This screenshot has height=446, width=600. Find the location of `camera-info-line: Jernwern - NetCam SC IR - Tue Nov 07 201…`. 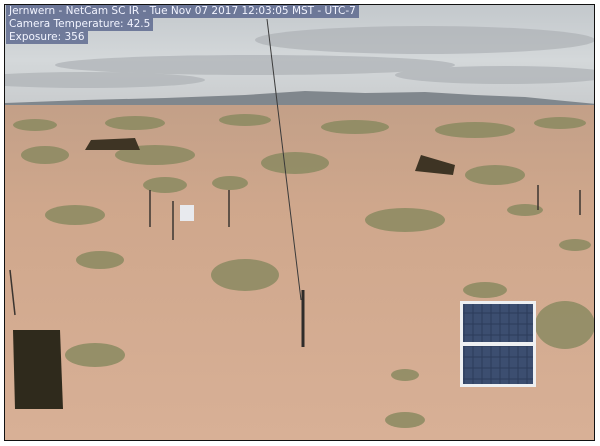

camera-info-line: Jernwern - NetCam SC IR - Tue Nov 07 201… is located at coordinates (182, 11).